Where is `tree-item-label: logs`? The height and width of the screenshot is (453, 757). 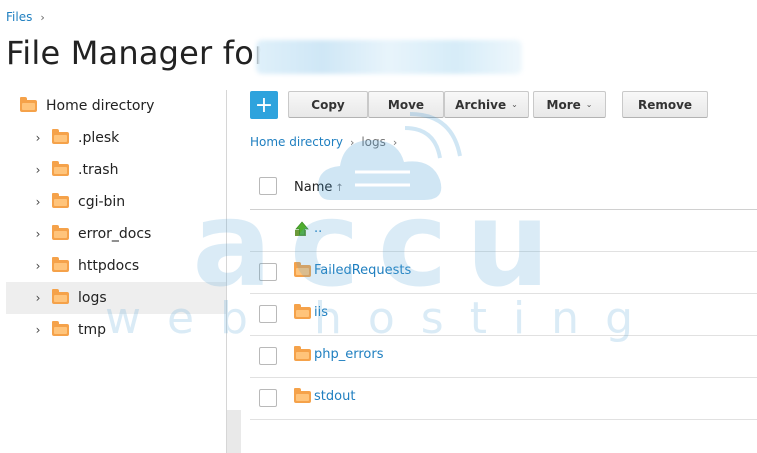
tree-item-label: logs is located at coordinates (92, 298).